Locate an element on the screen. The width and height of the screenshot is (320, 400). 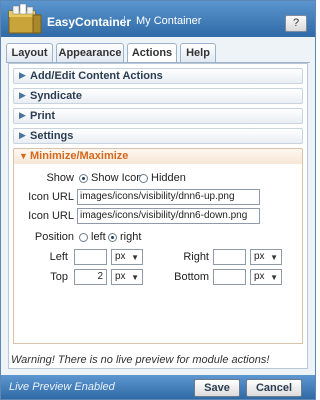
section-minimize-maximize: ▼ Minimize/Maximize is located at coordinates (158, 156).